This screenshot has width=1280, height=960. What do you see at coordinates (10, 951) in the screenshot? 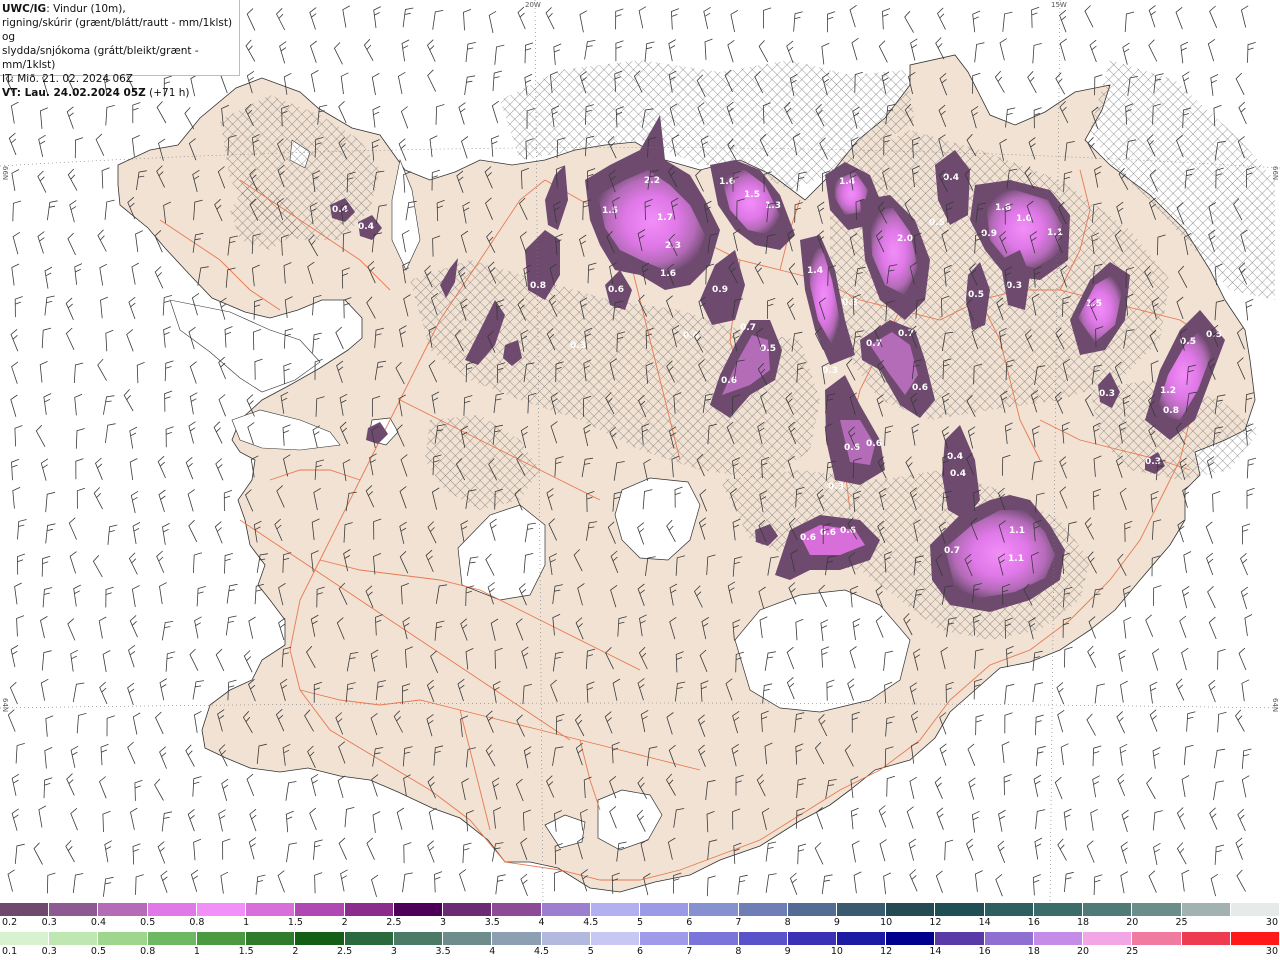
I see `legend-tick-label: 0.1` at bounding box center [10, 951].